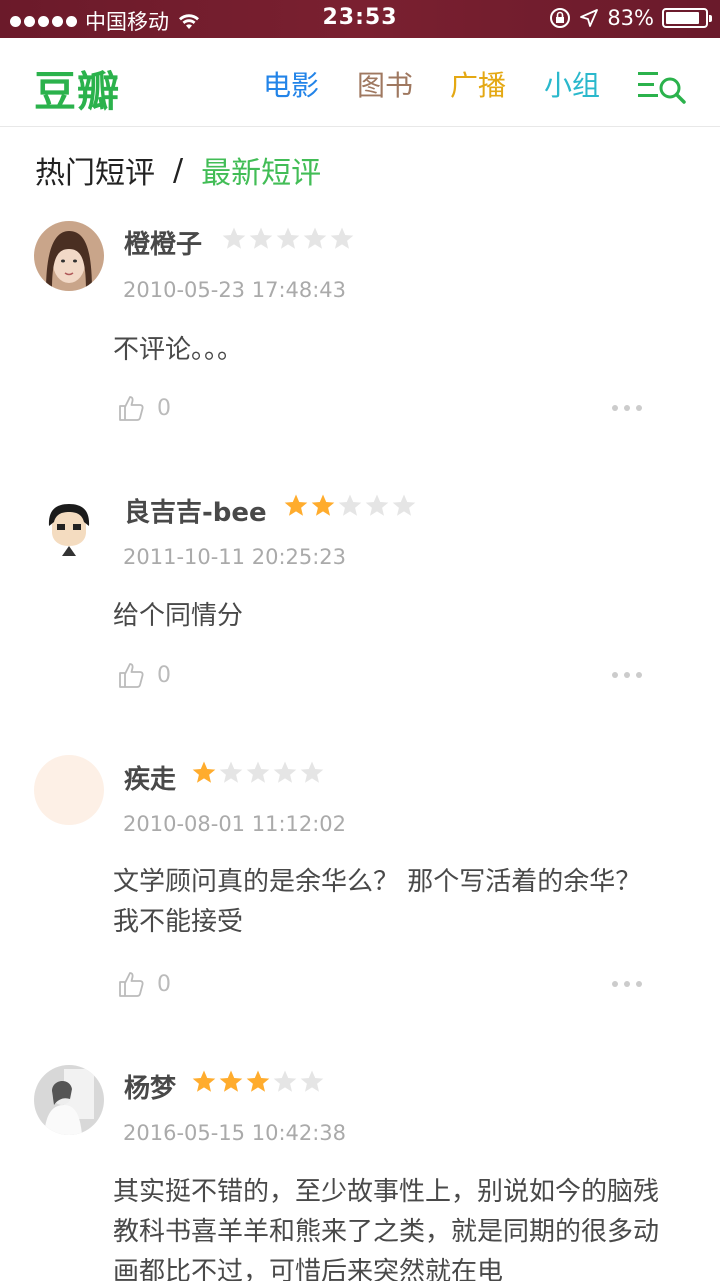 This screenshot has height=1281, width=720. Describe the element at coordinates (235, 824) in the screenshot. I see `comment-timestamp: 2010-08-01 11:12:02` at that location.